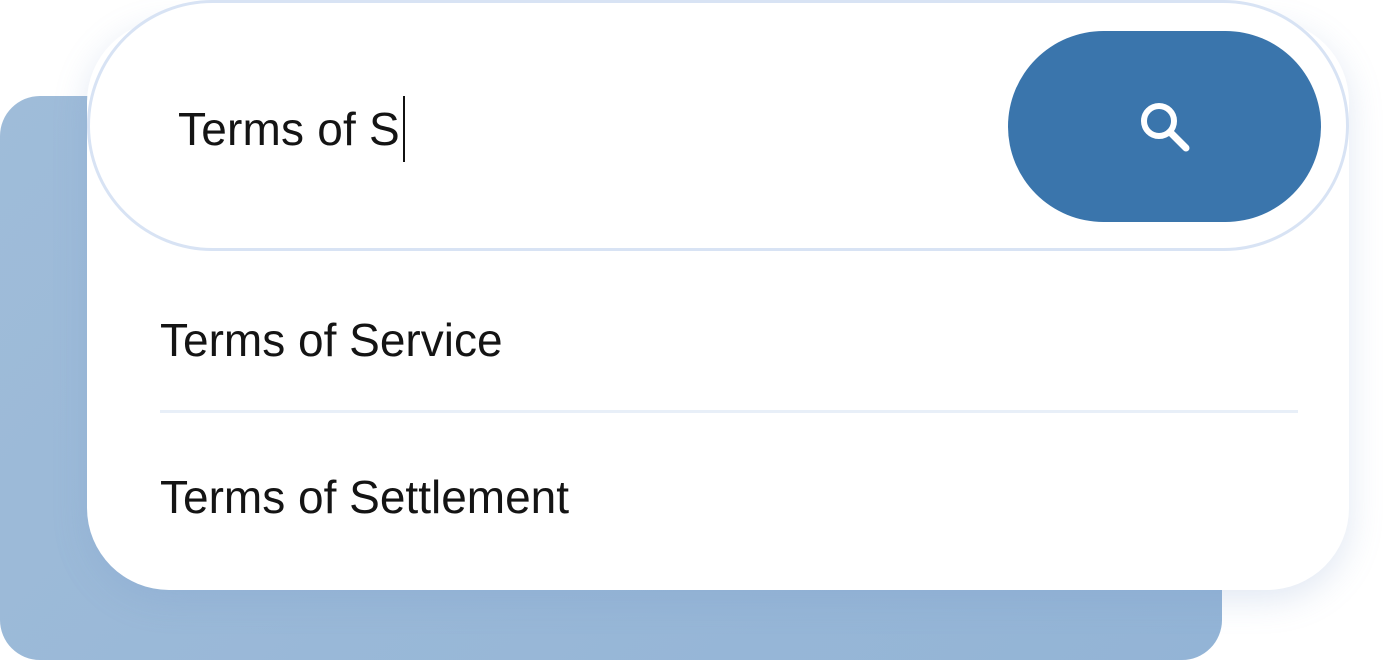 Image resolution: width=1395 pixels, height=660 pixels. Describe the element at coordinates (331, 340) in the screenshot. I see `suggestion-label: Terms of Service` at that location.